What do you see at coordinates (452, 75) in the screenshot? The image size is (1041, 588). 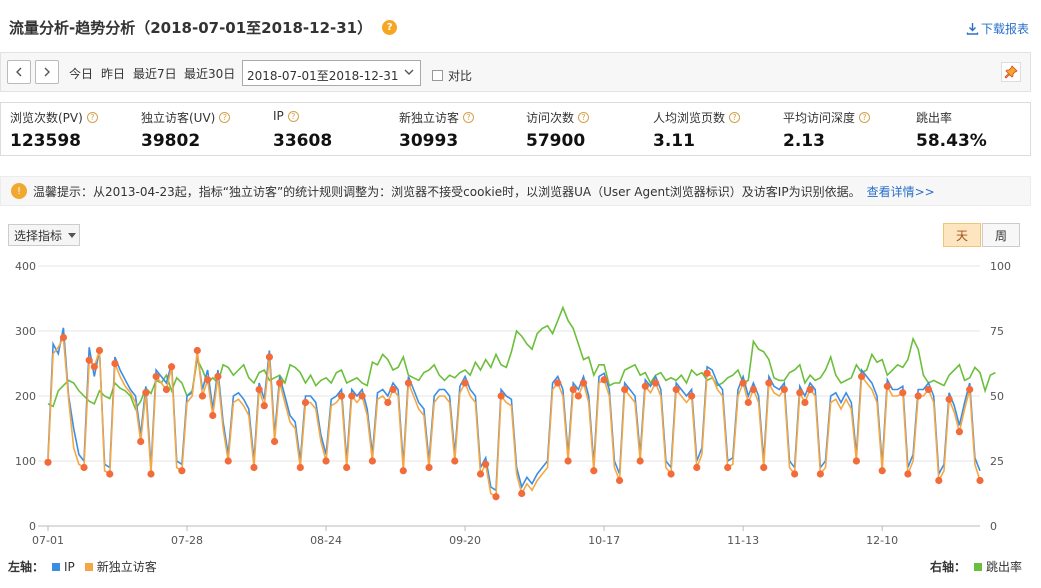 I see `compare-toggle: 对比` at bounding box center [452, 75].